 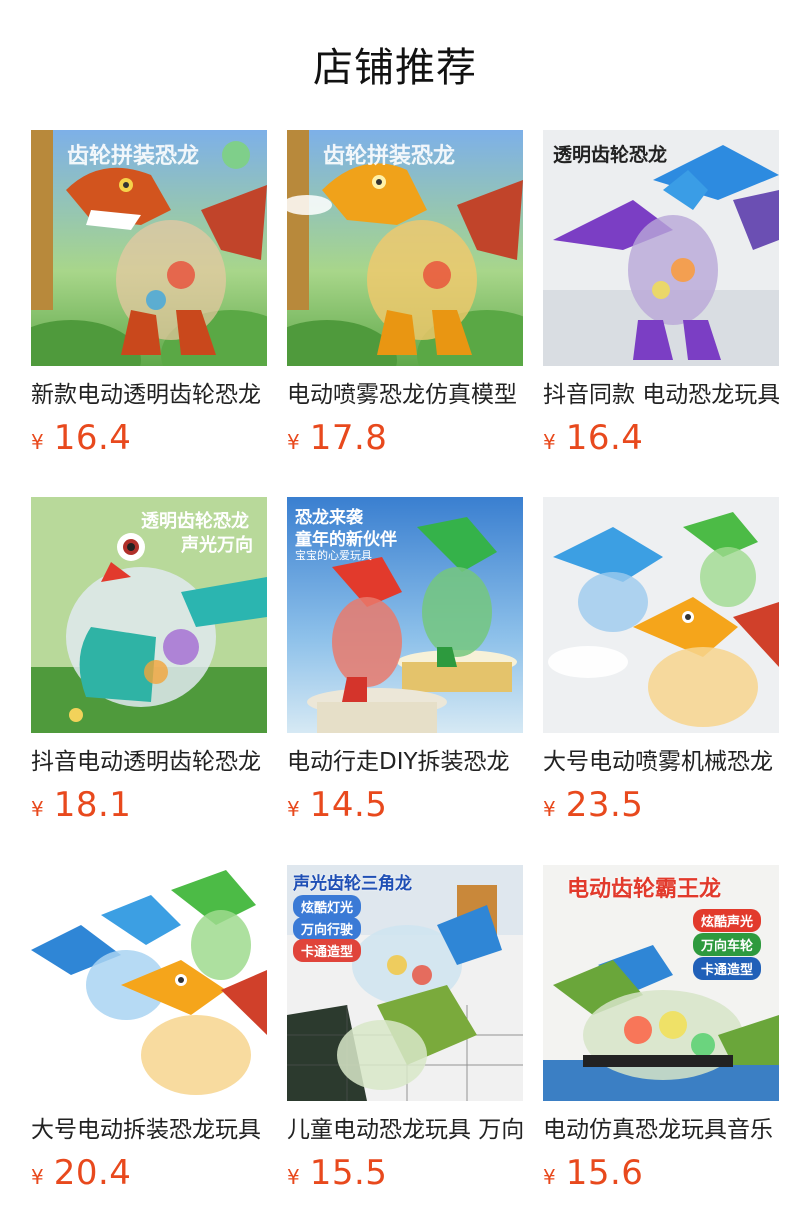 What do you see at coordinates (661, 762) in the screenshot?
I see `product-name: 大号电动喷雾机械恐龙` at bounding box center [661, 762].